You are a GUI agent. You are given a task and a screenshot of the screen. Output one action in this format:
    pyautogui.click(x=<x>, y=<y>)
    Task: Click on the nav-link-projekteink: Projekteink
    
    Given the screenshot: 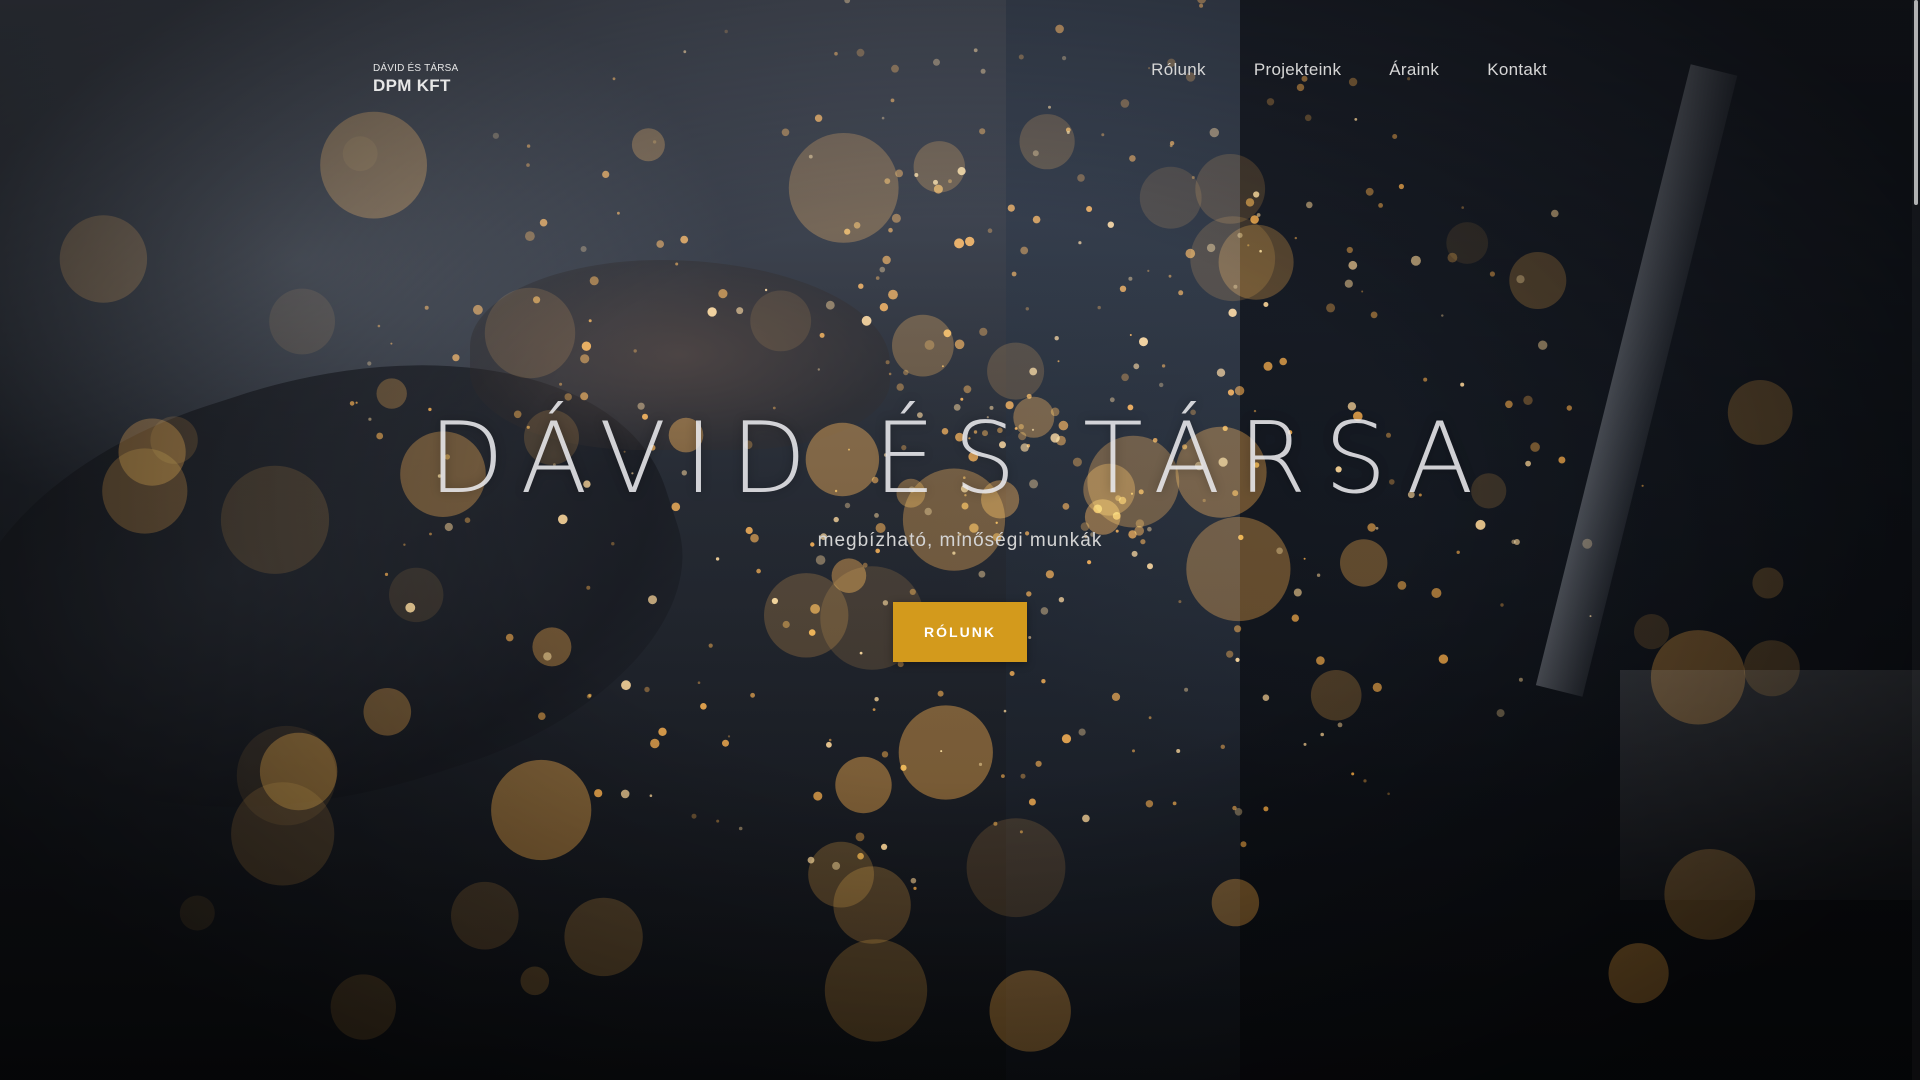 What is the action you would take?
    pyautogui.click(x=1297, y=70)
    